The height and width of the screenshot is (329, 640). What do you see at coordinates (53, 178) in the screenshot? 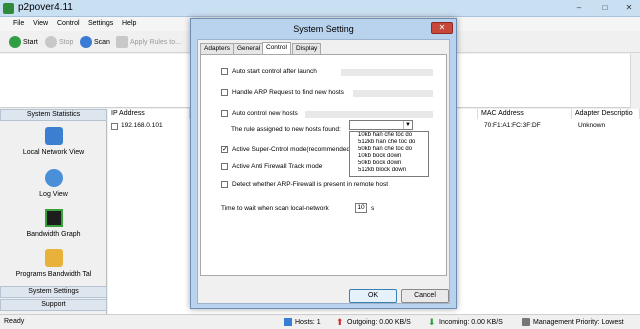
I see `log-view-icon` at bounding box center [53, 178].